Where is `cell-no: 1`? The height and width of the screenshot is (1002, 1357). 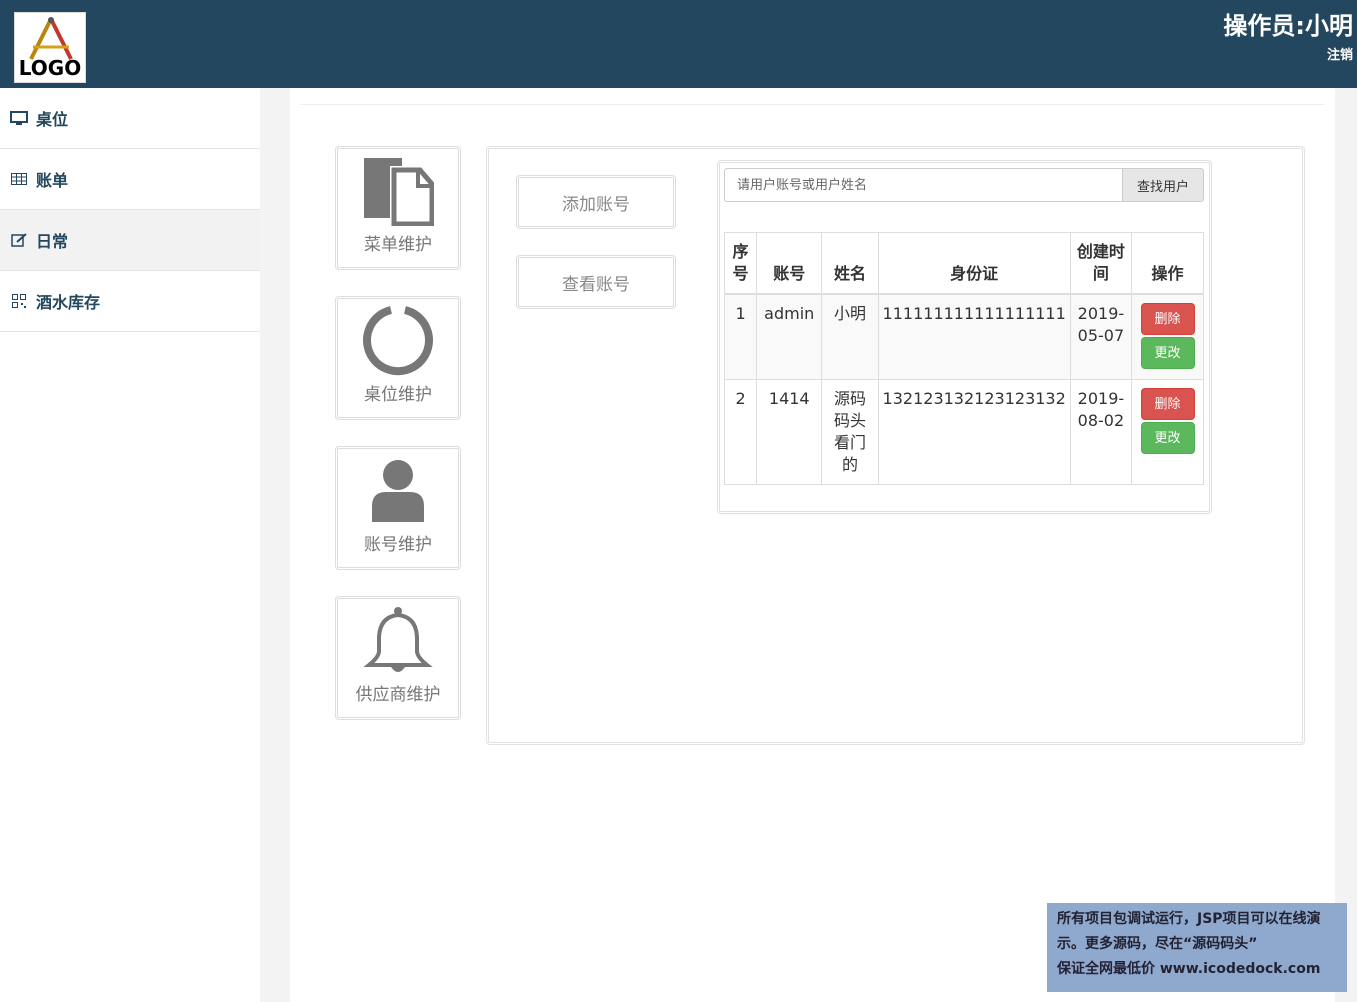
cell-no: 1 is located at coordinates (740, 336).